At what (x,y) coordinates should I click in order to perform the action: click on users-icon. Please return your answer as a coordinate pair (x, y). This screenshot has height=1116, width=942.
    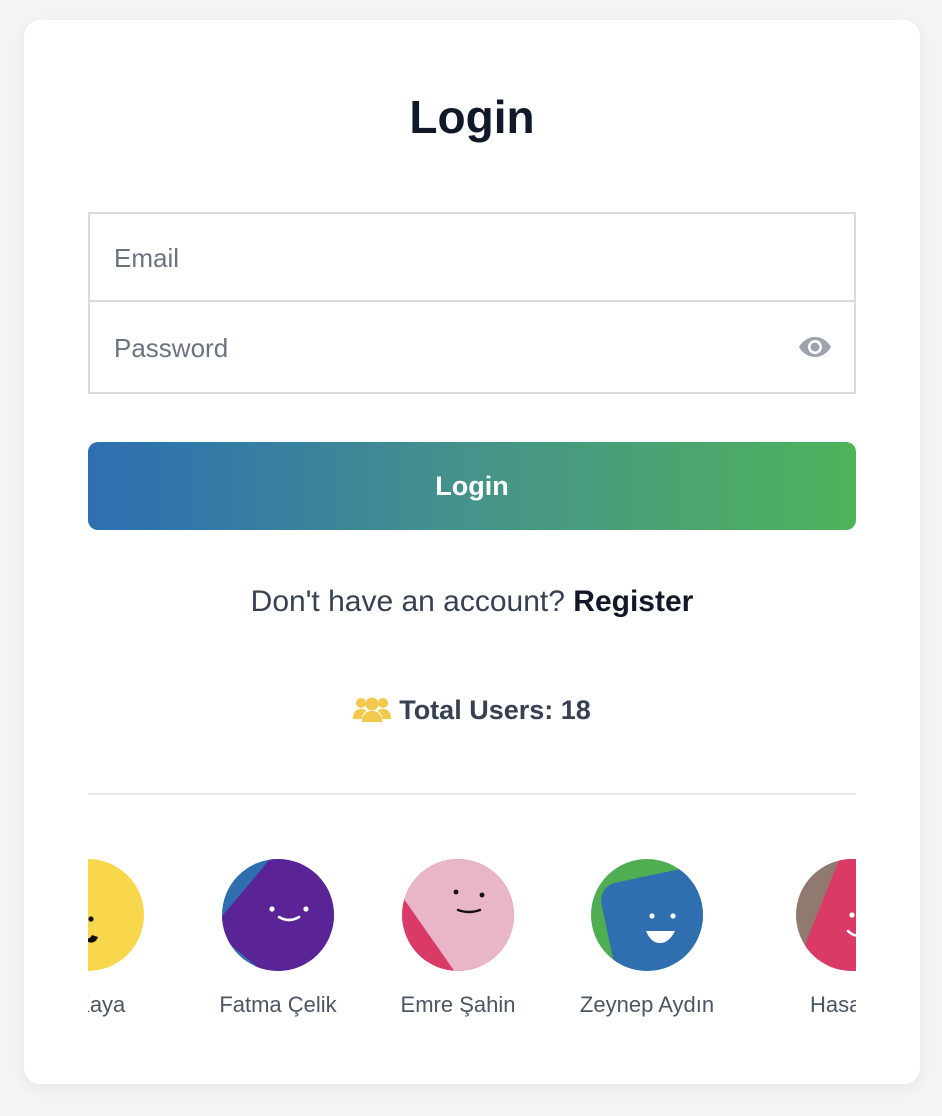
    Looking at the image, I should click on (372, 709).